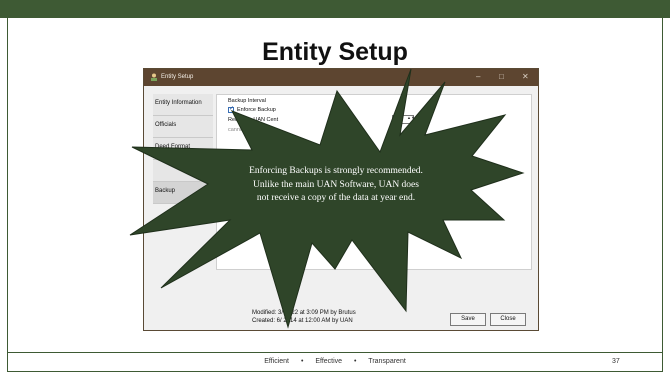 Image resolution: width=670 pixels, height=379 pixels. Describe the element at coordinates (329, 361) in the screenshot. I see `footer-word: Effective` at that location.